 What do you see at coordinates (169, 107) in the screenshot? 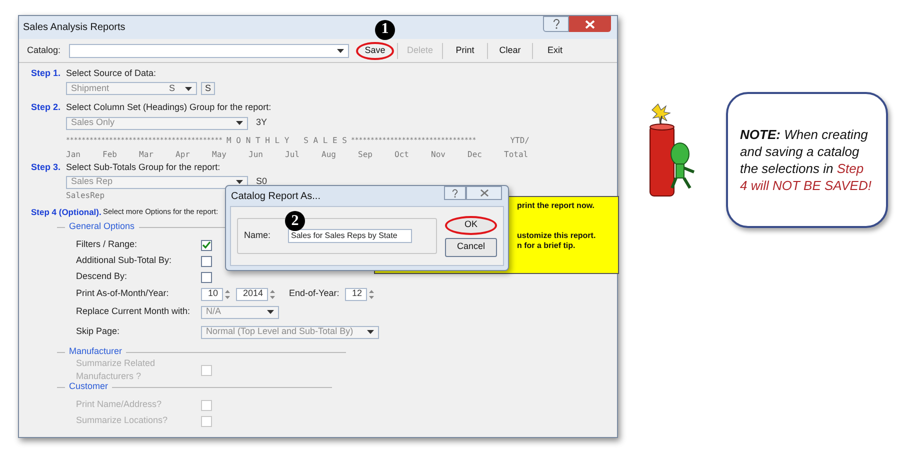
I see `step-prompt: Select Column Set (Headings) Group for the report:` at bounding box center [169, 107].